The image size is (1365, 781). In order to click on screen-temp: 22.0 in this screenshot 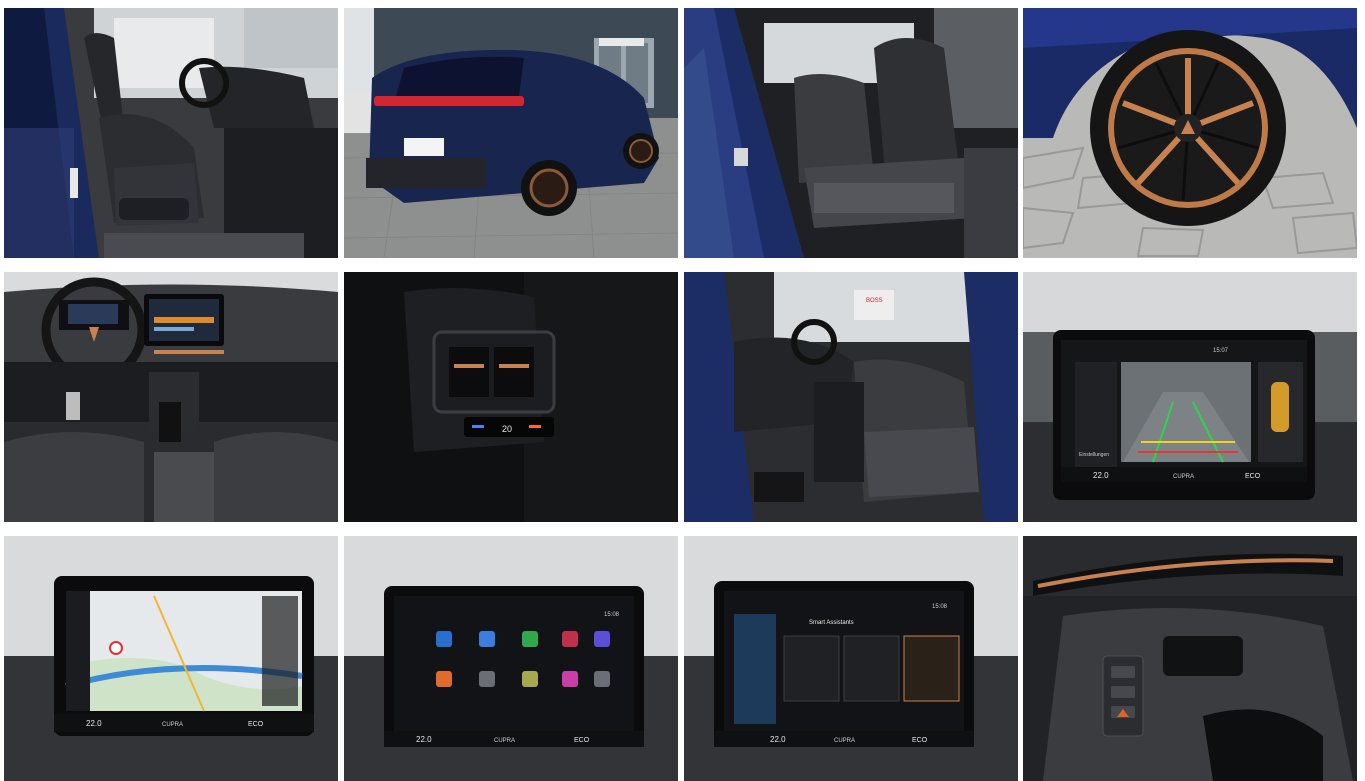, I will do `click(1101, 475)`.